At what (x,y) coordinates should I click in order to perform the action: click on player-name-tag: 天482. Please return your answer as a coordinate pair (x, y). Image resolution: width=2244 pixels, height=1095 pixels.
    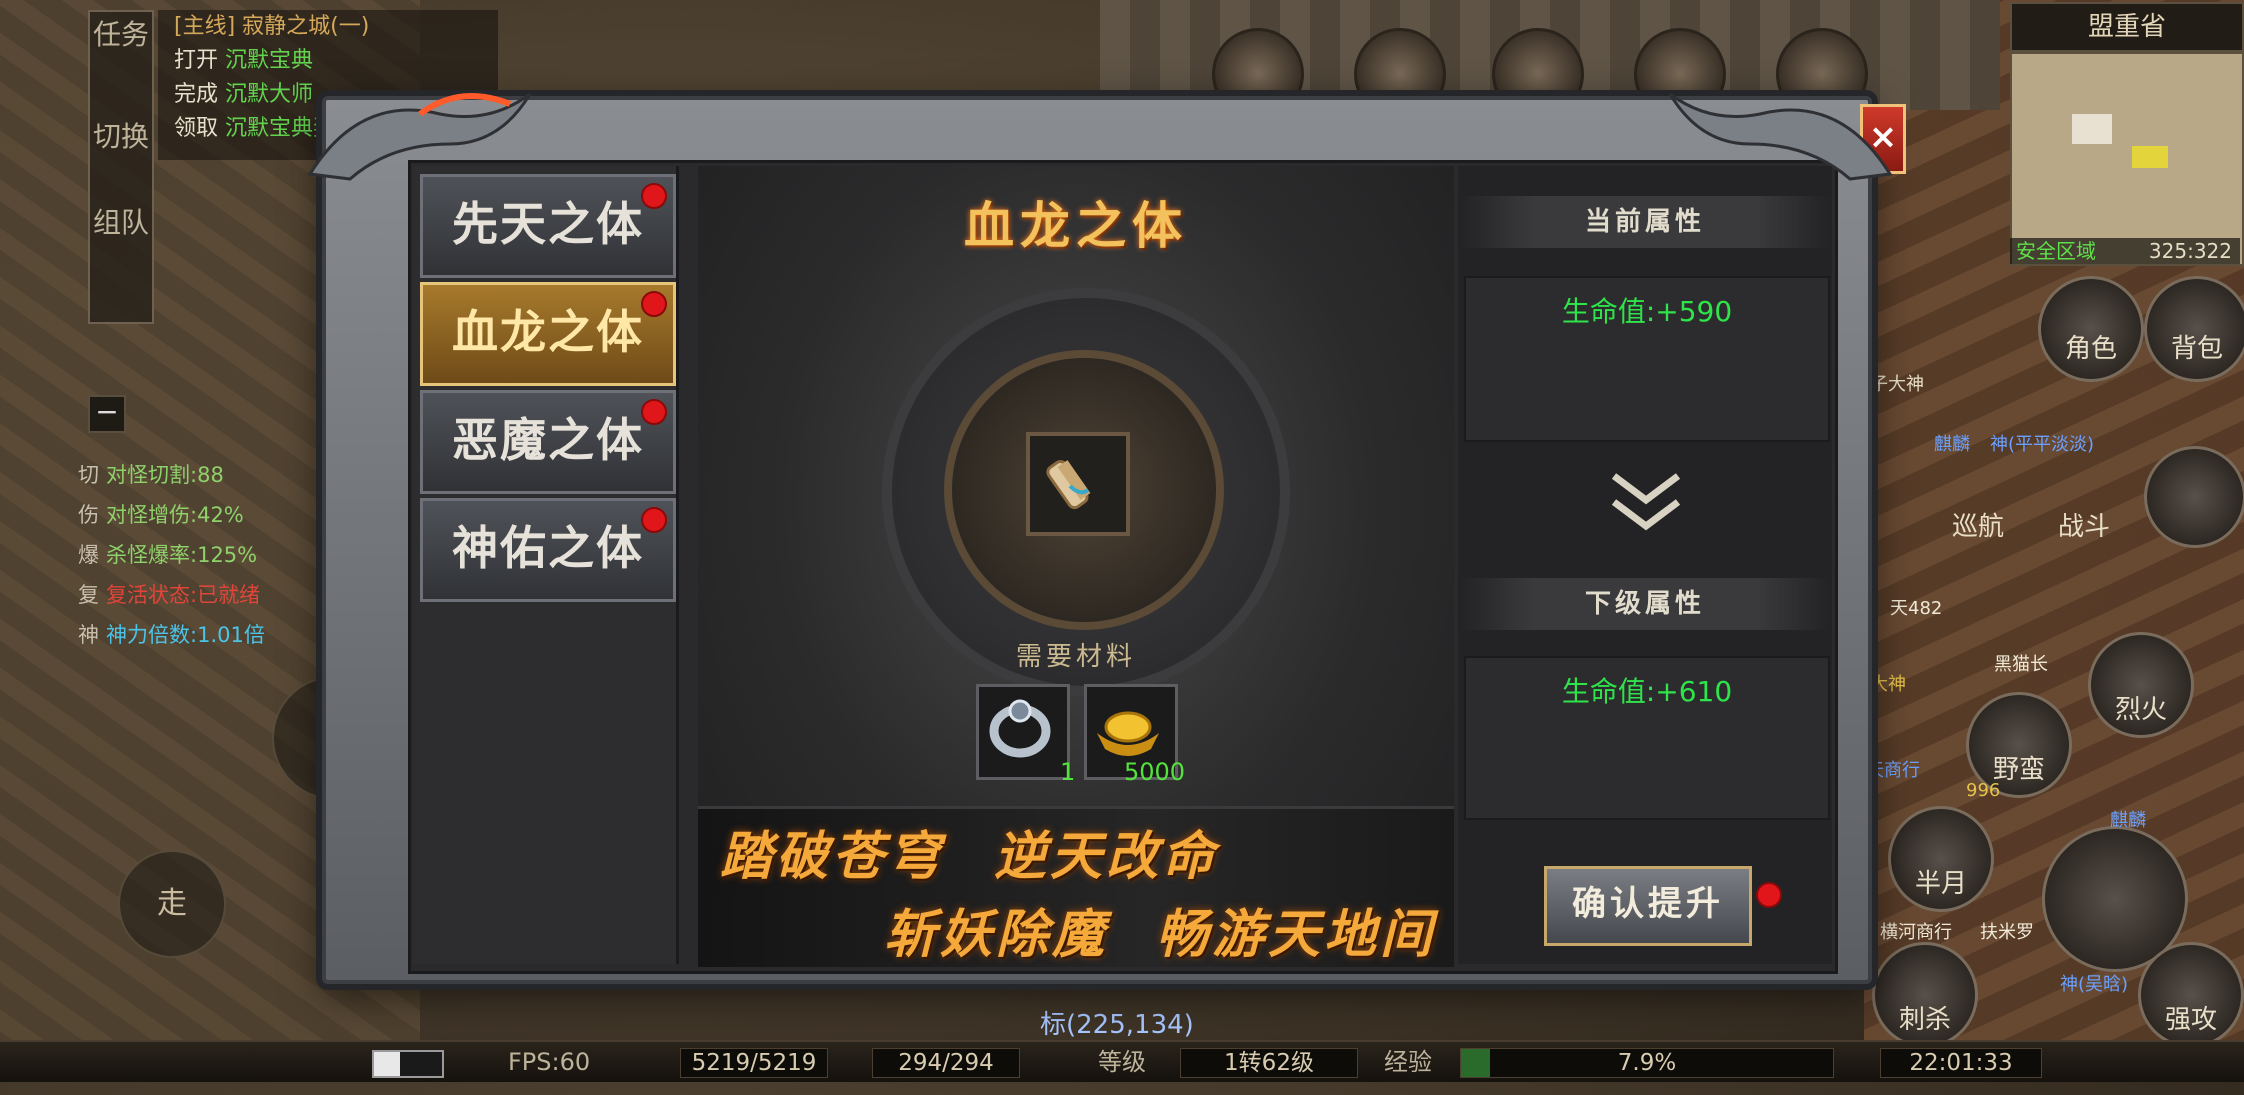
    Looking at the image, I should click on (1916, 608).